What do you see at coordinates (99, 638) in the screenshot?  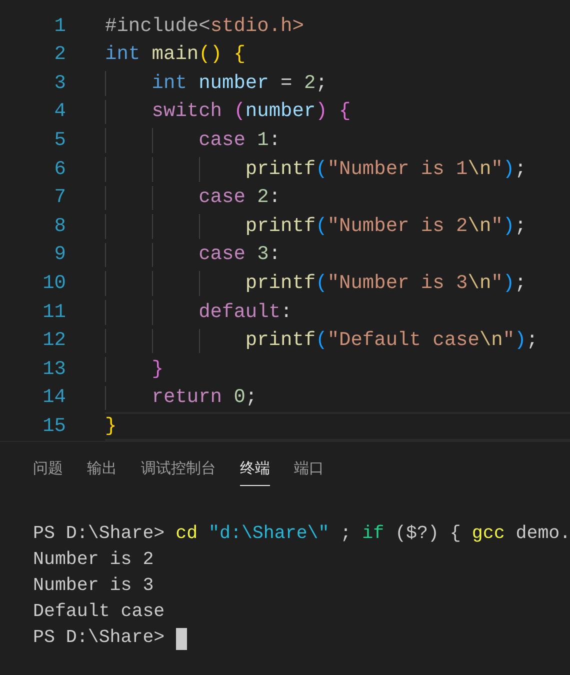 I see `terminal-line: PS D:\Share>` at bounding box center [99, 638].